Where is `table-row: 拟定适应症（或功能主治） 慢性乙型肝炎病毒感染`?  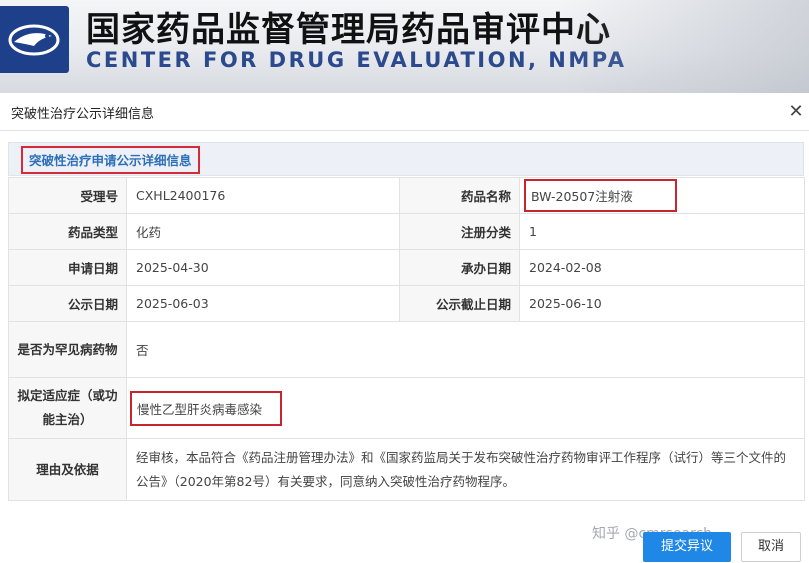 table-row: 拟定适应症（或功能主治） 慢性乙型肝炎病毒感染 is located at coordinates (406, 408).